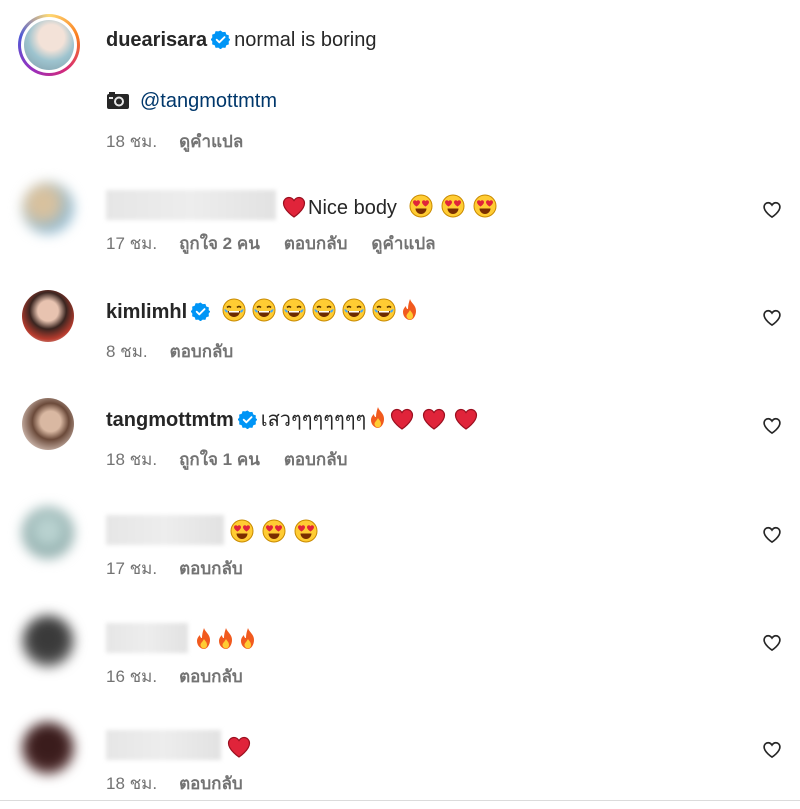  I want to click on camera-icon, so click(118, 100).